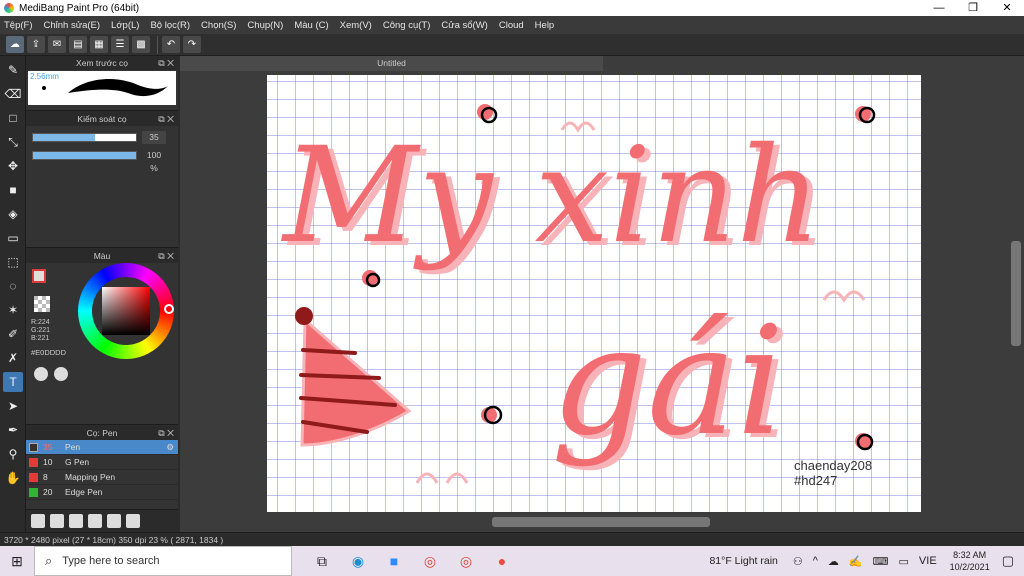  What do you see at coordinates (502, 561) in the screenshot?
I see `medibang-taskbar-icon: ●` at bounding box center [502, 561].